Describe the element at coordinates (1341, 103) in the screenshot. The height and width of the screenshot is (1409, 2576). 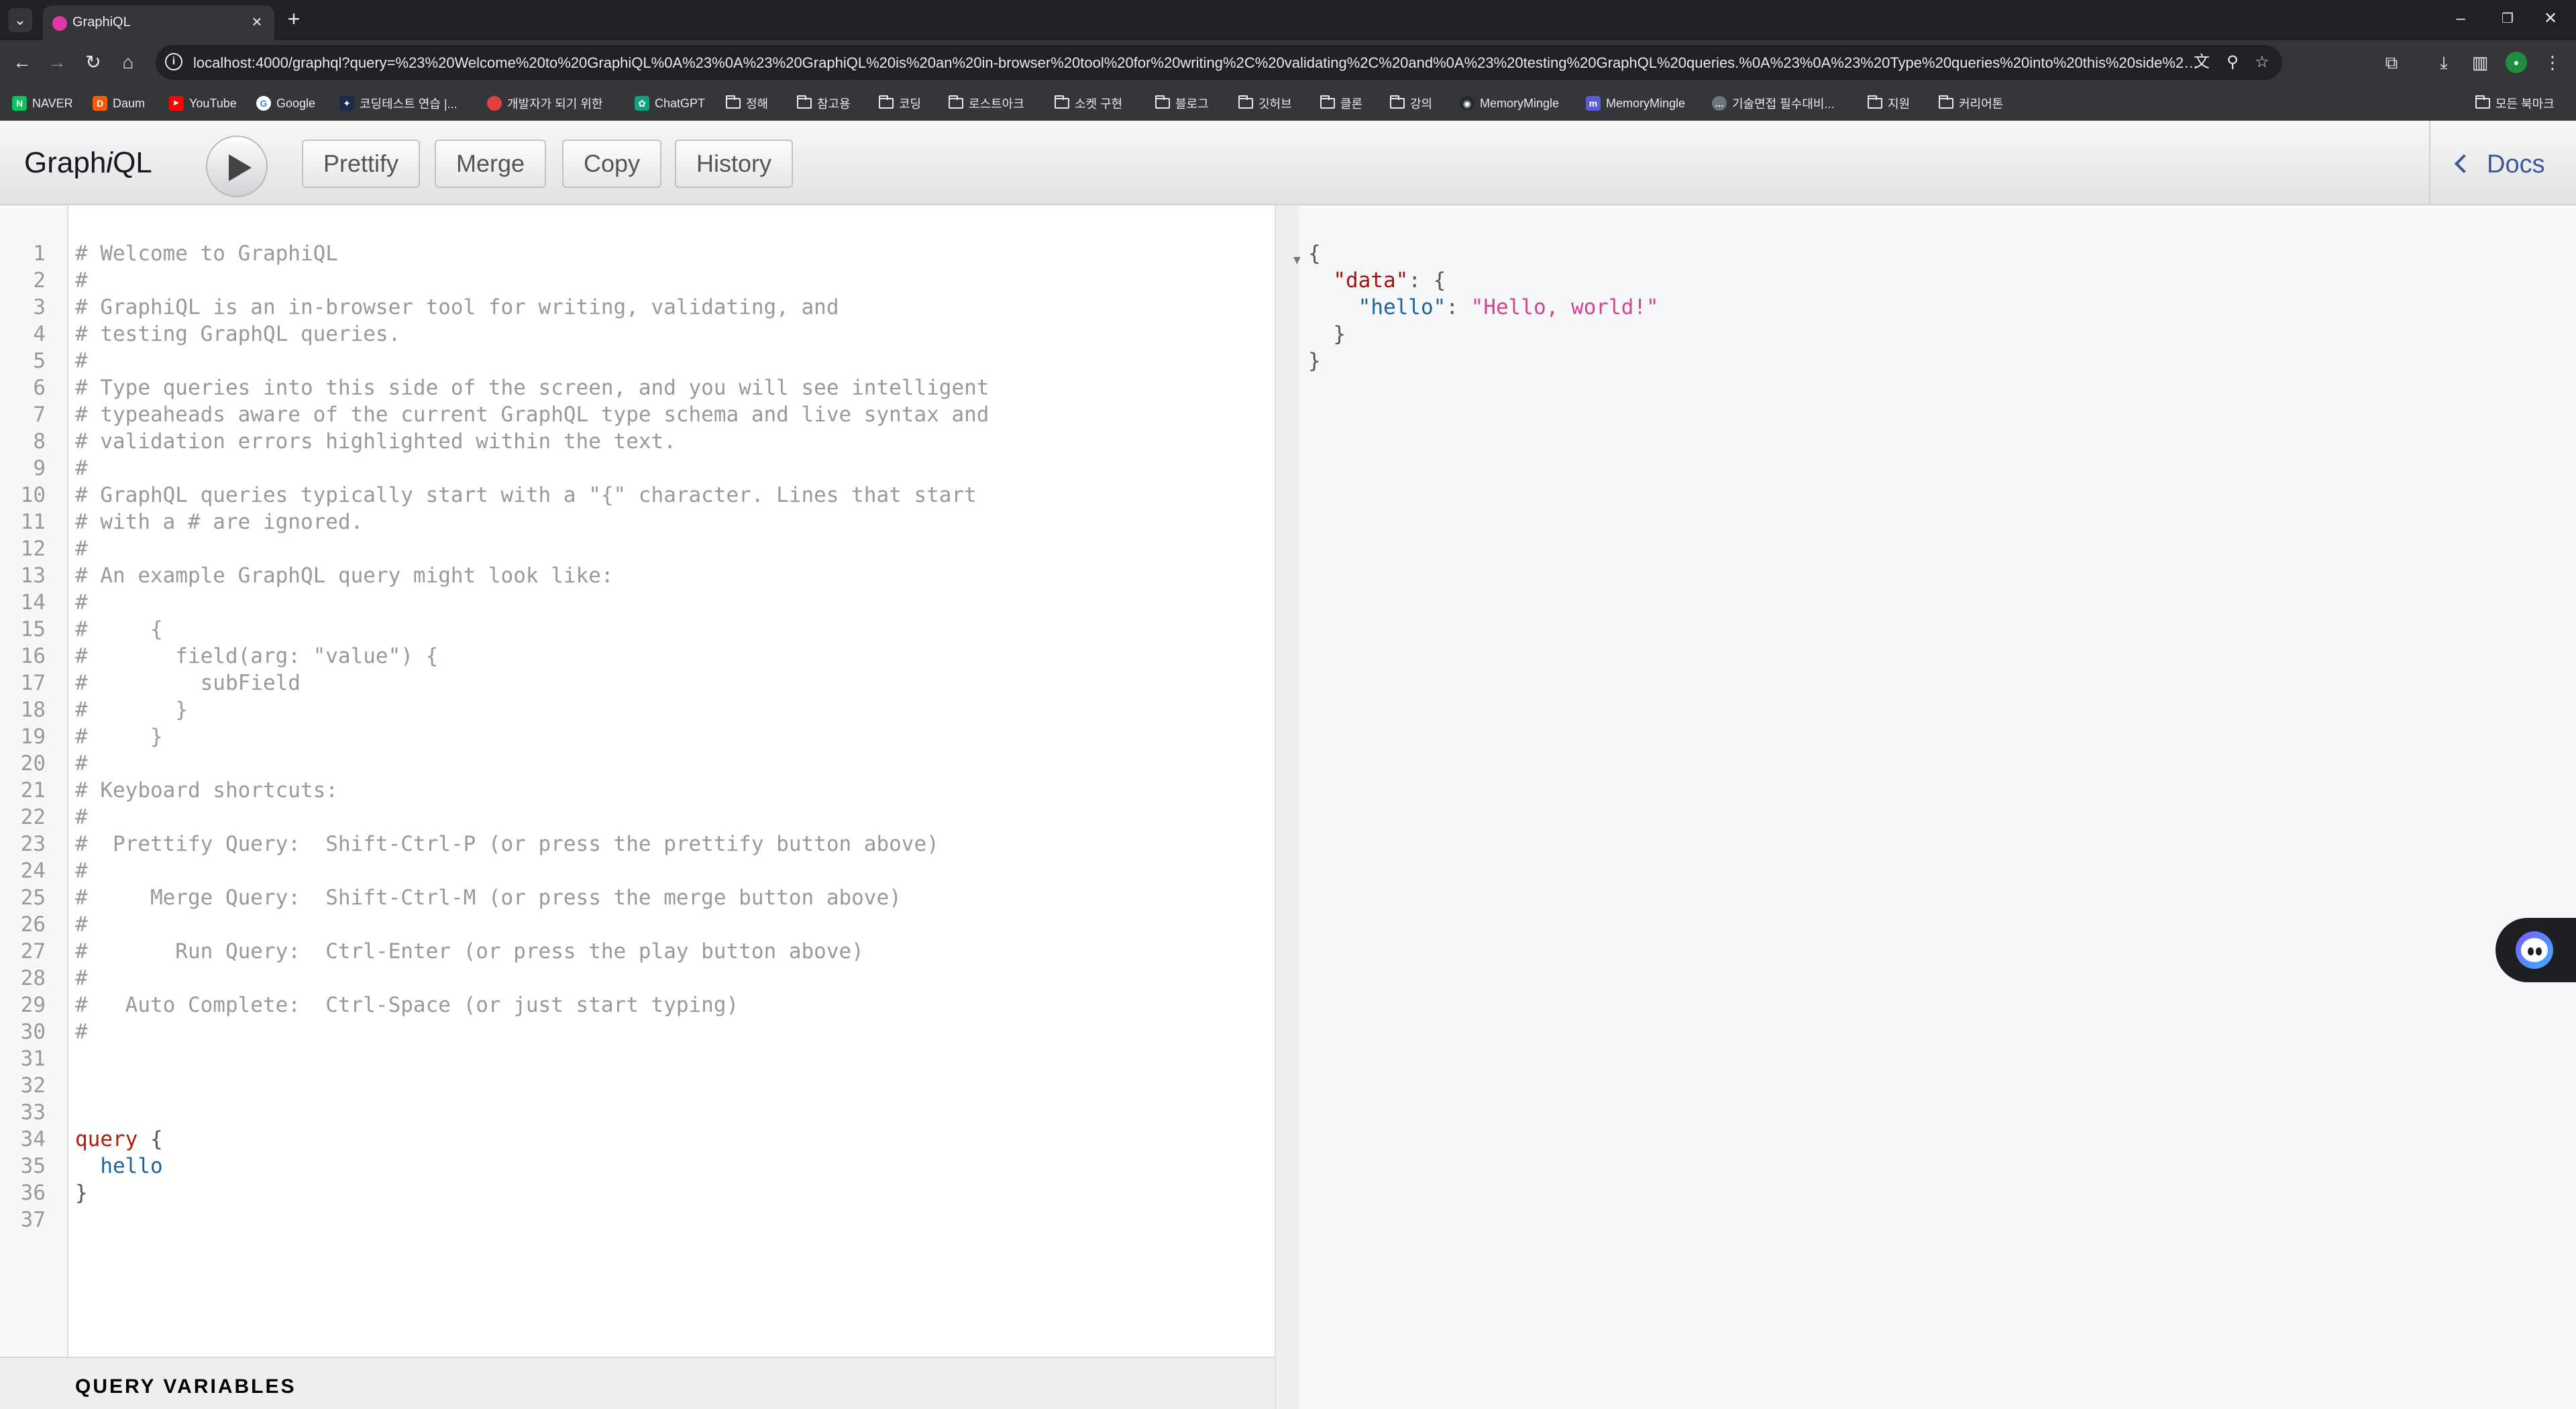
I see `bookmark-folder-clone: 클론` at that location.